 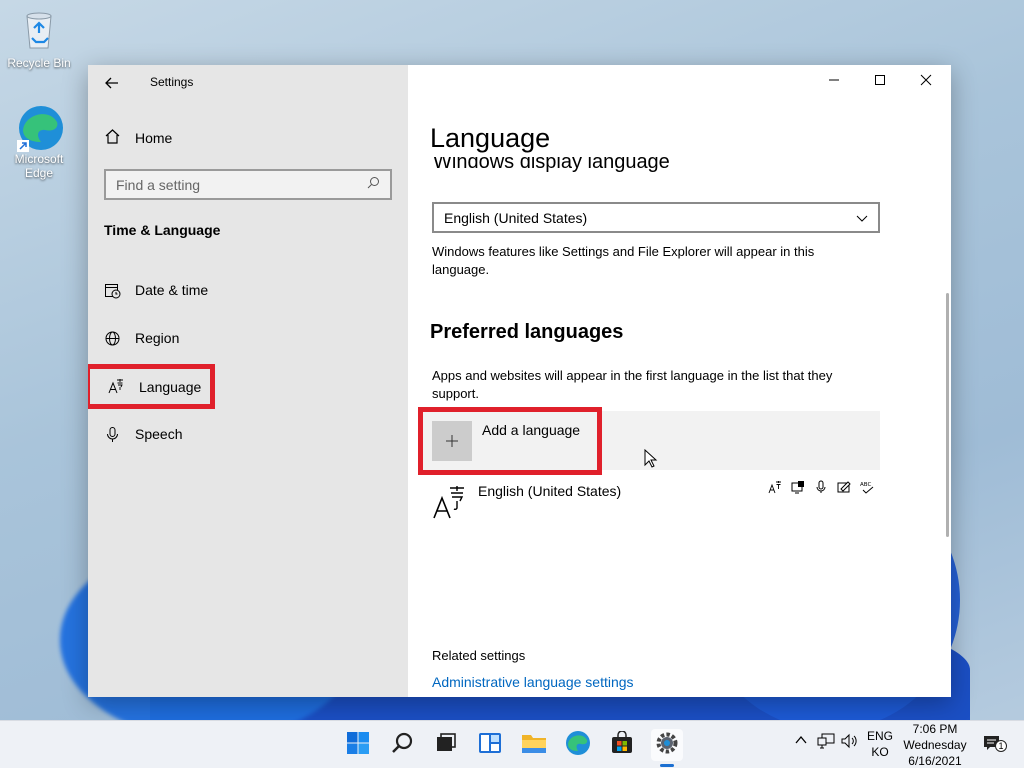 I want to click on notification-button: 1, so click(x=995, y=746).